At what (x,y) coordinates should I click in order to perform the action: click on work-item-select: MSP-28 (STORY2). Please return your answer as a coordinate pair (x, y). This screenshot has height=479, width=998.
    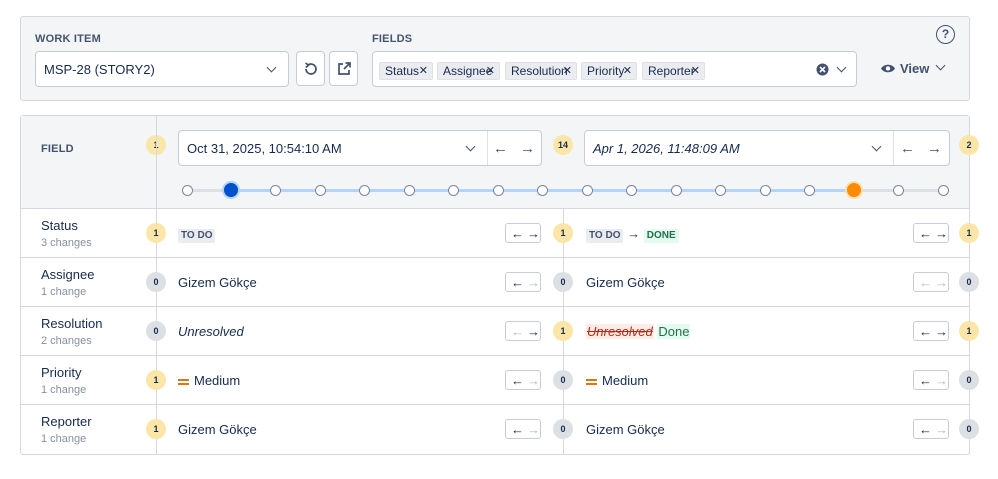
    Looking at the image, I should click on (162, 69).